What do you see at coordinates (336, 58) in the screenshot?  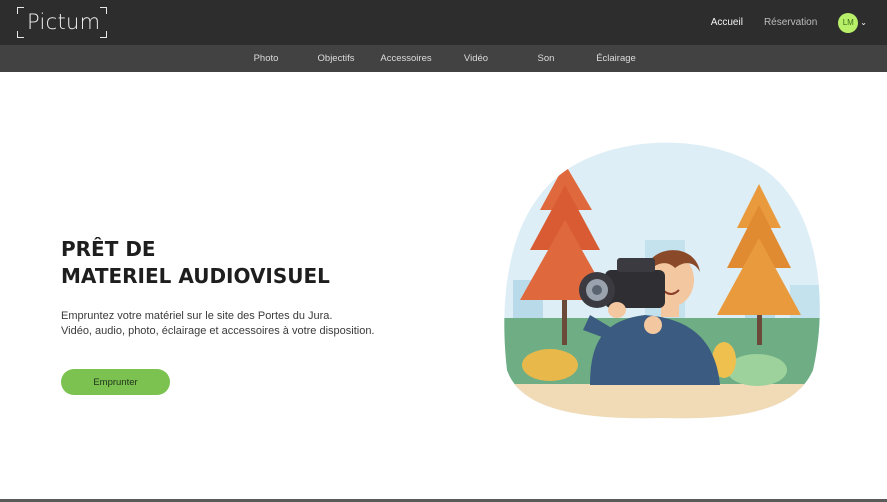 I see `category-objectifs: Objectifs` at bounding box center [336, 58].